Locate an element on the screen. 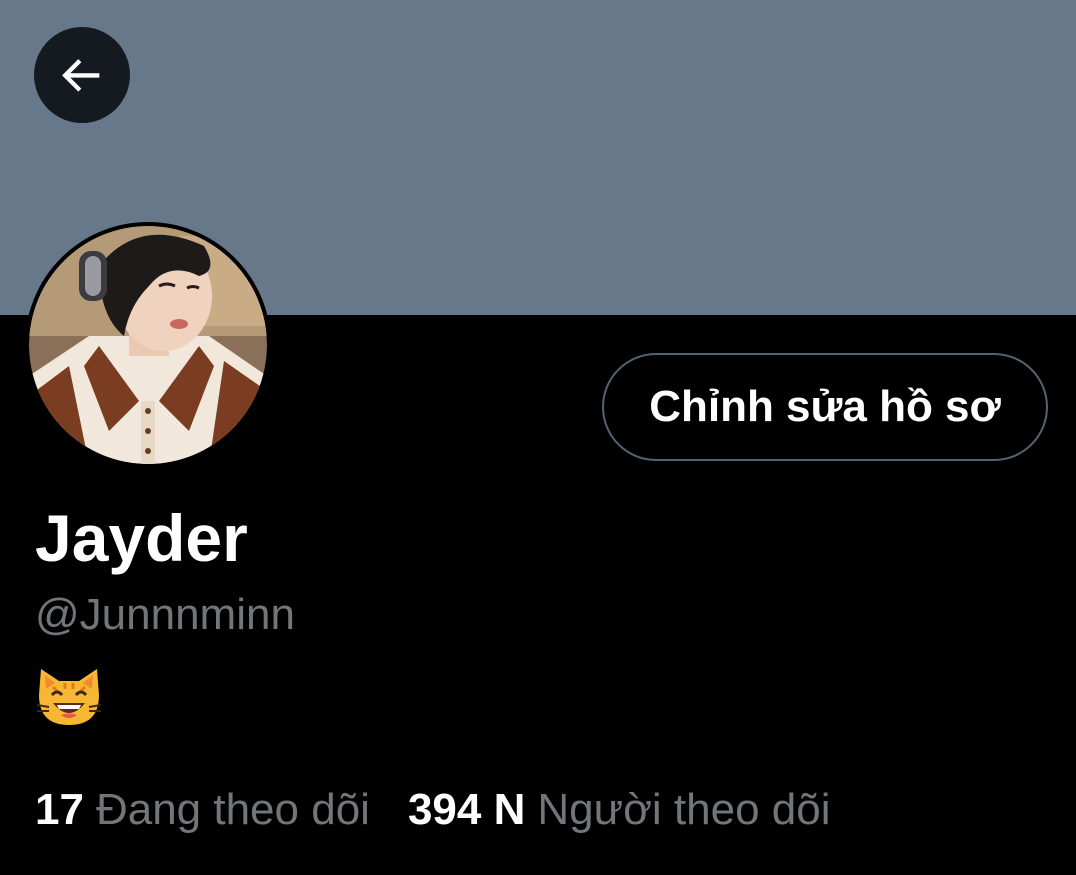 The height and width of the screenshot is (875, 1076). following-label: Đang theo dõi is located at coordinates (232, 809).